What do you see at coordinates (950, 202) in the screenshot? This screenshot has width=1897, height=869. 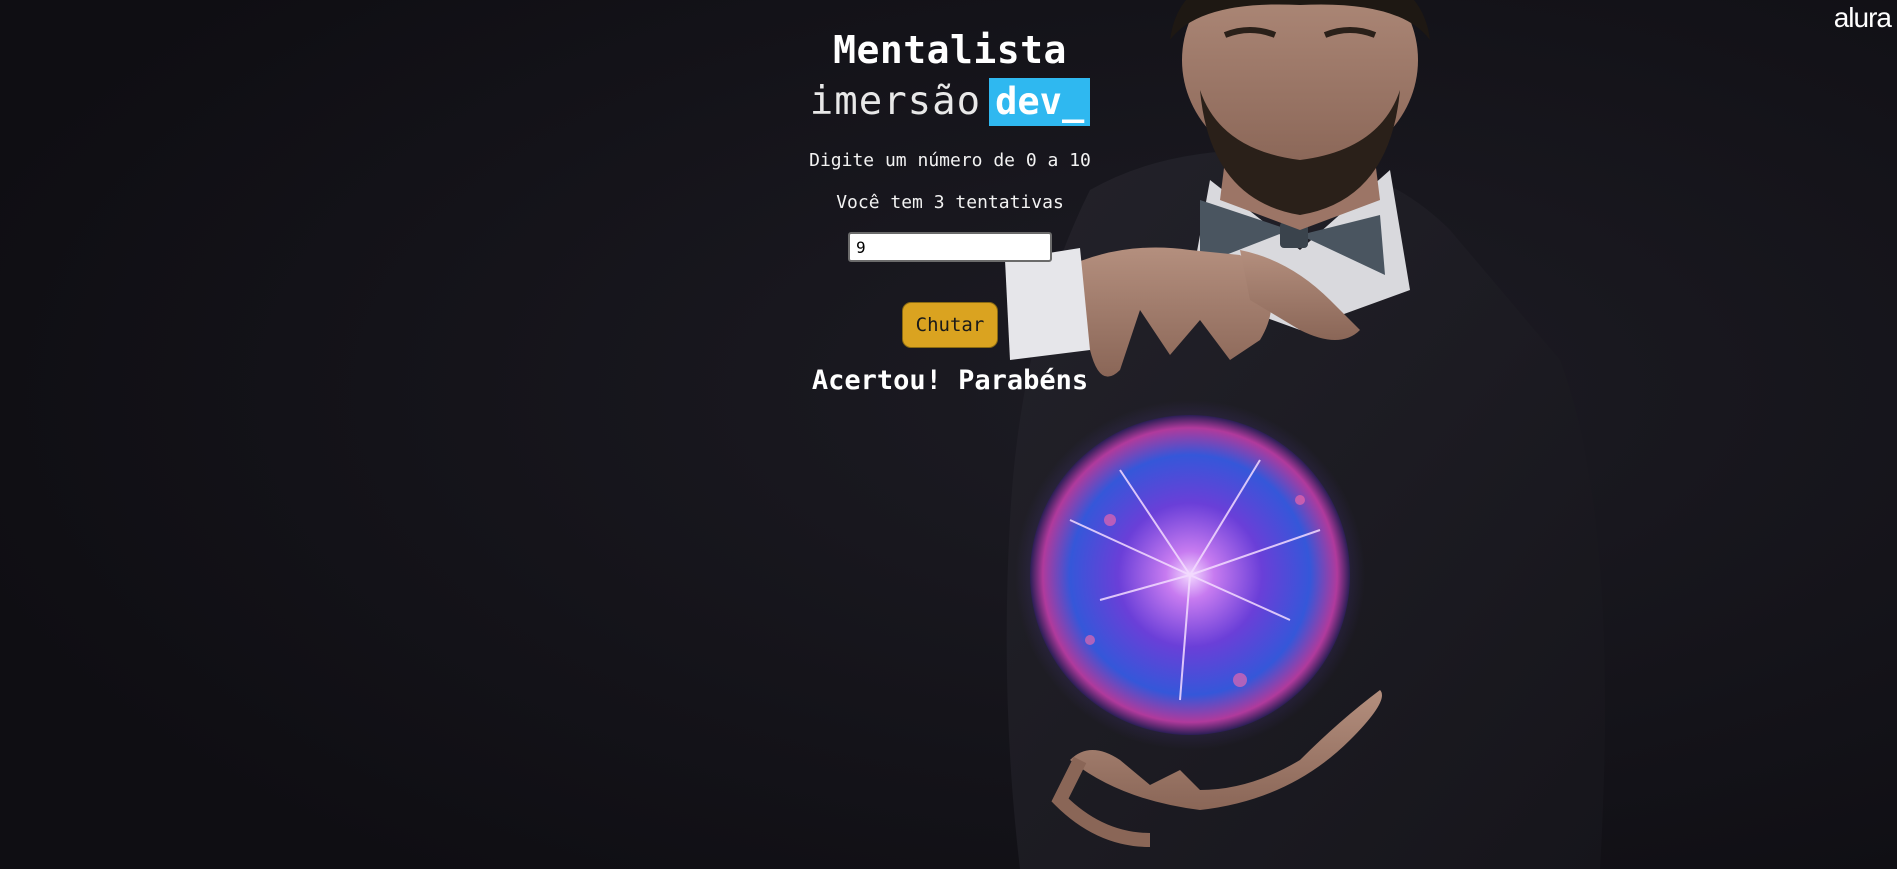 I see `attempts-text: Você tem 3 tentativas` at bounding box center [950, 202].